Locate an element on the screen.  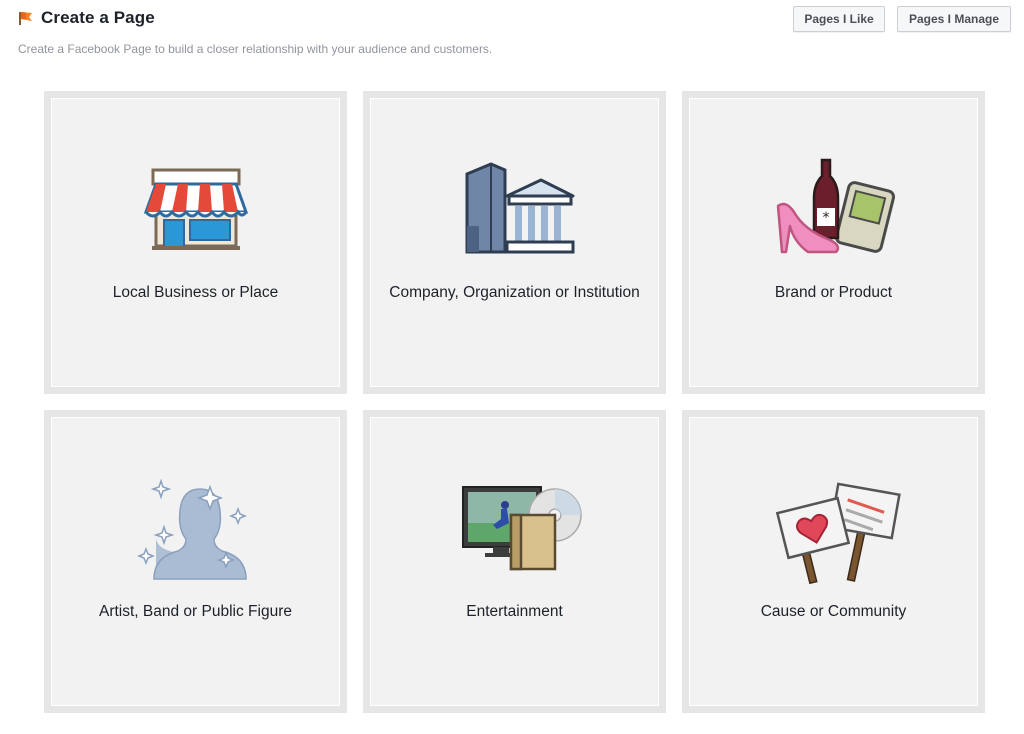
pages-i-like-button: Pages I Like is located at coordinates (839, 19).